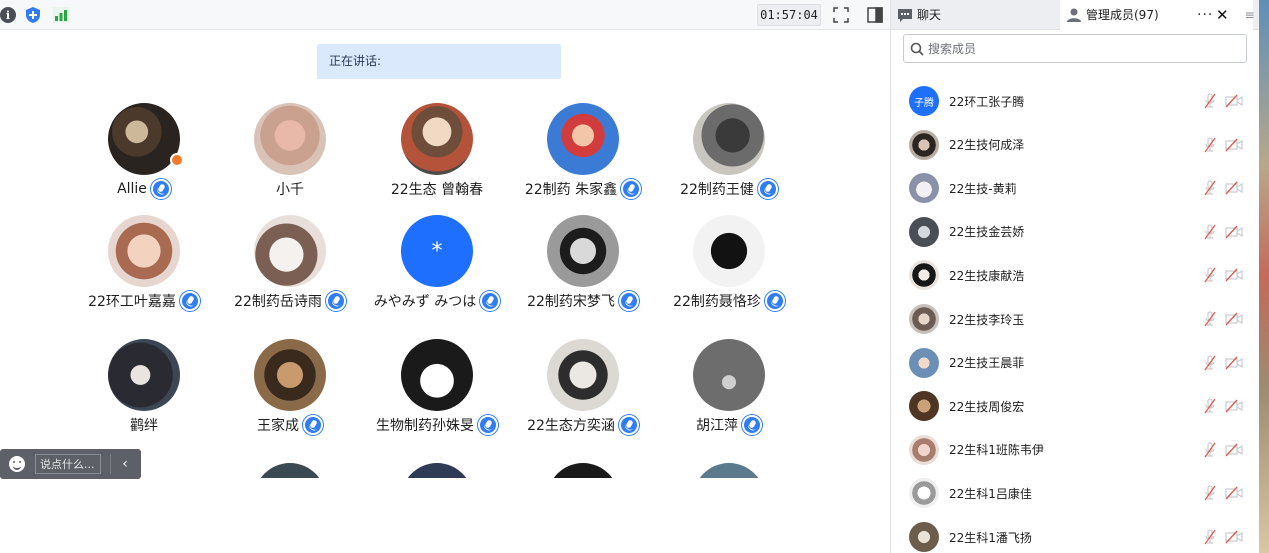 This screenshot has width=1269, height=553. Describe the element at coordinates (987, 145) in the screenshot. I see `member-name: 22生技何成泽` at that location.